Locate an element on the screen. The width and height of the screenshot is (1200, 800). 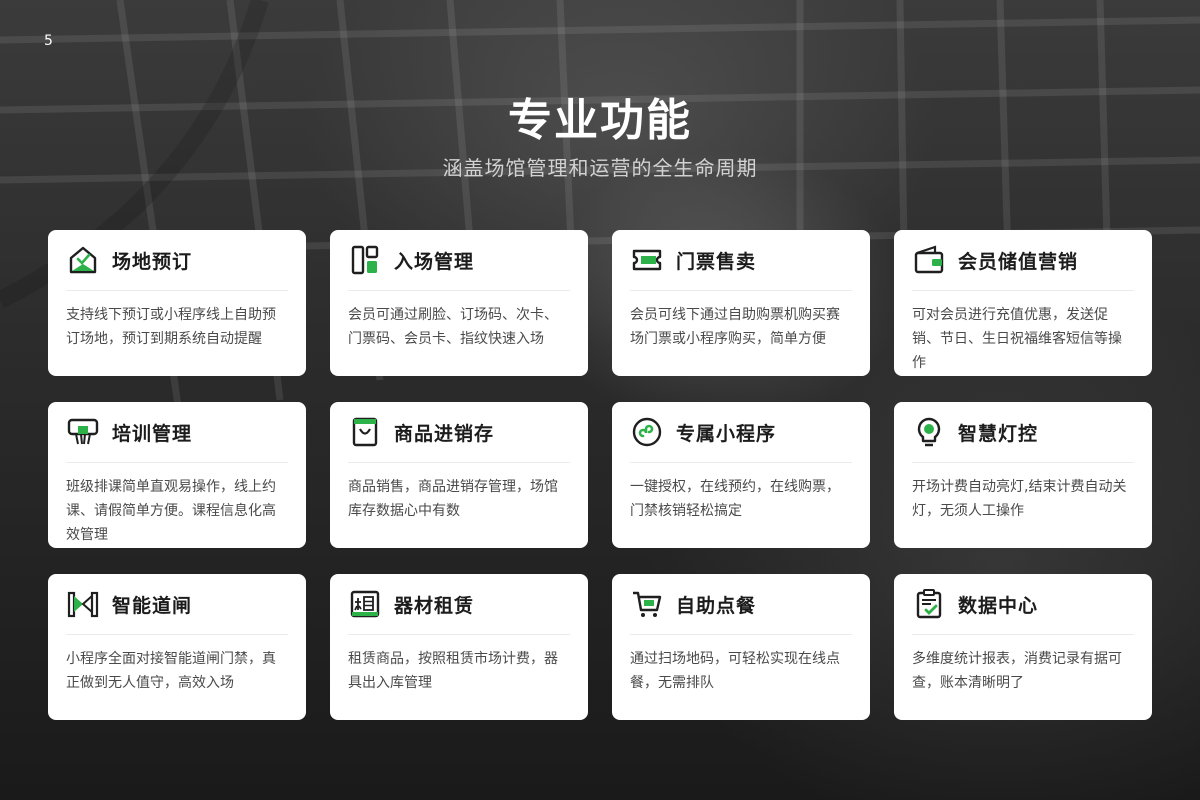
card-header: 入场管理 is located at coordinates (459, 260).